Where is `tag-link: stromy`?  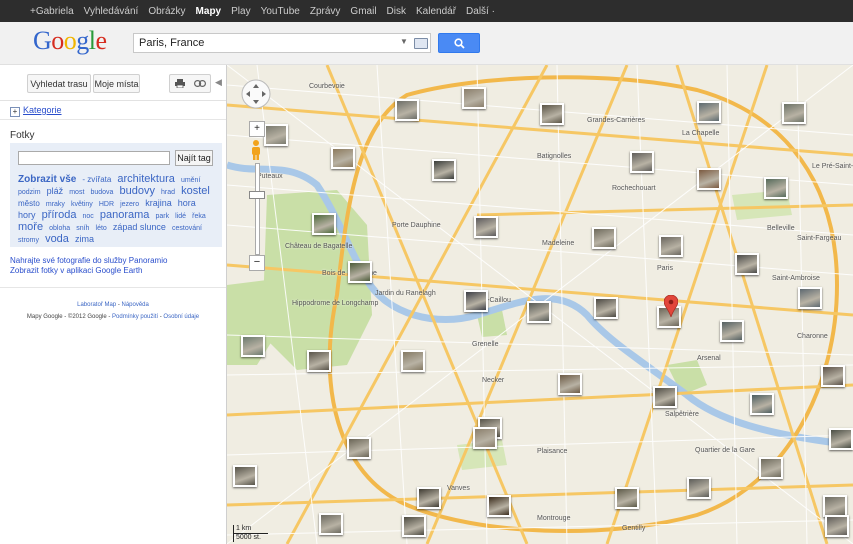
tag-link: stromy is located at coordinates (28, 240).